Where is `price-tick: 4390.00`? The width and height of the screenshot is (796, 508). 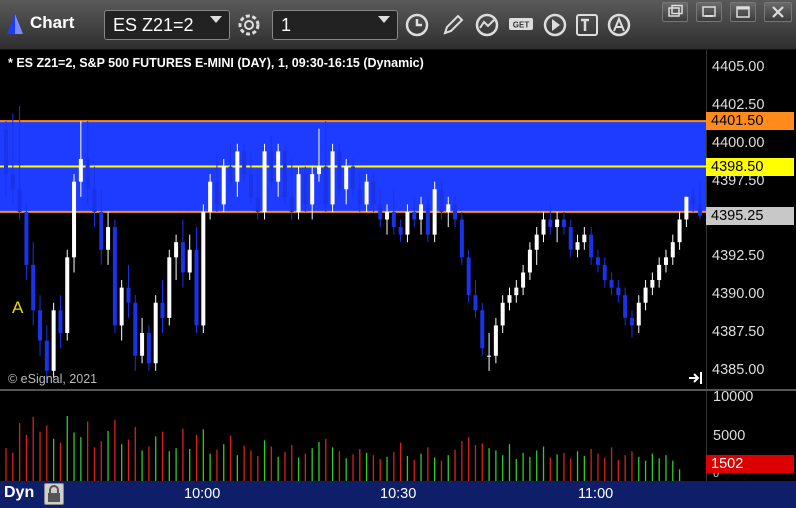 price-tick: 4390.00 is located at coordinates (738, 294).